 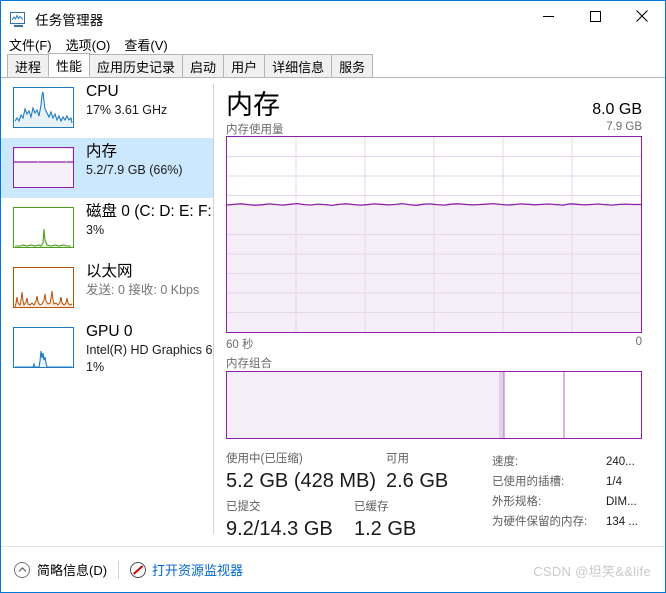 What do you see at coordinates (145, 44) in the screenshot?
I see `menu-view: 查看(V)` at bounding box center [145, 44].